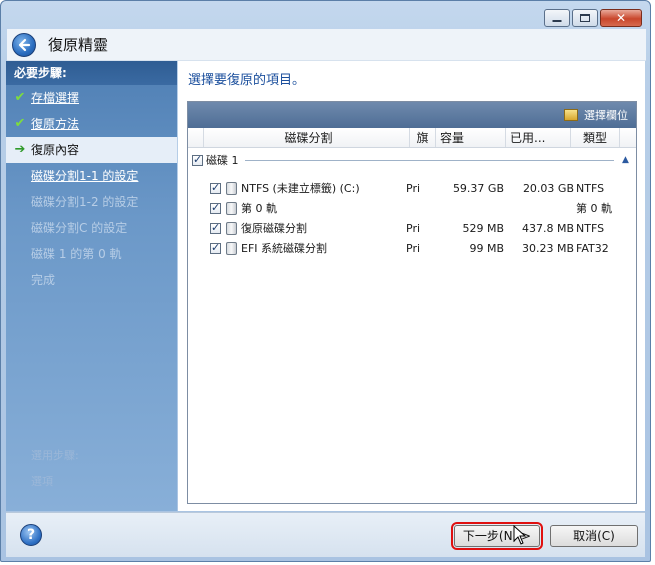  What do you see at coordinates (79, 228) in the screenshot?
I see `step-label: 磁碟分割C 的設定` at bounding box center [79, 228].